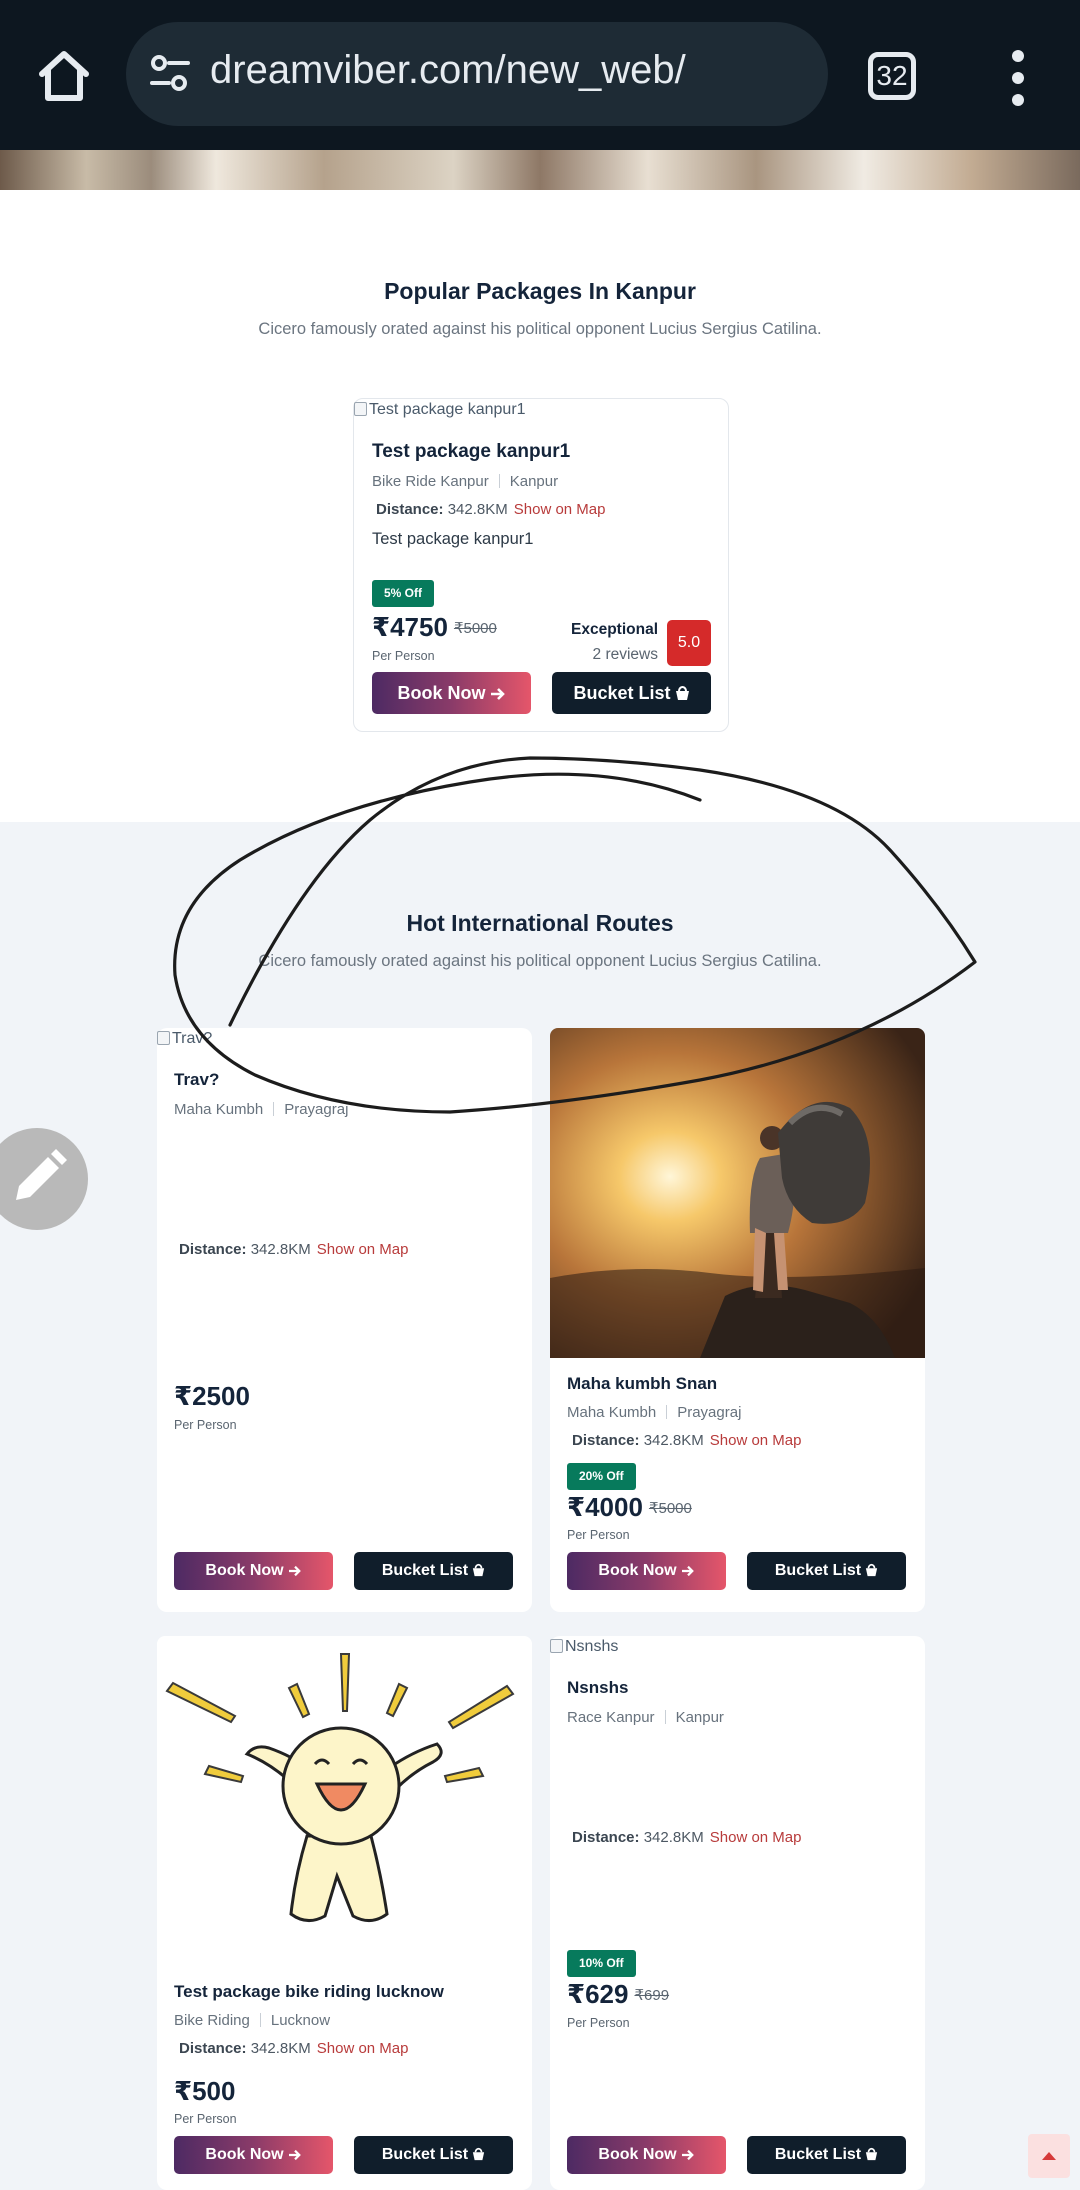  What do you see at coordinates (205, 2091) in the screenshot?
I see `package-price: ₹500` at bounding box center [205, 2091].